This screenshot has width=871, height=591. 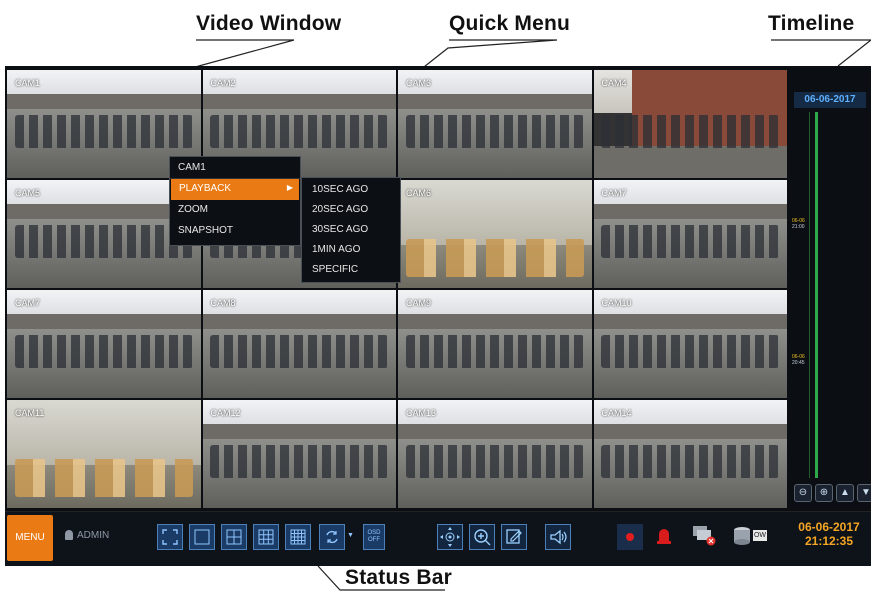 I want to click on digital-zoom-button, so click(x=482, y=537).